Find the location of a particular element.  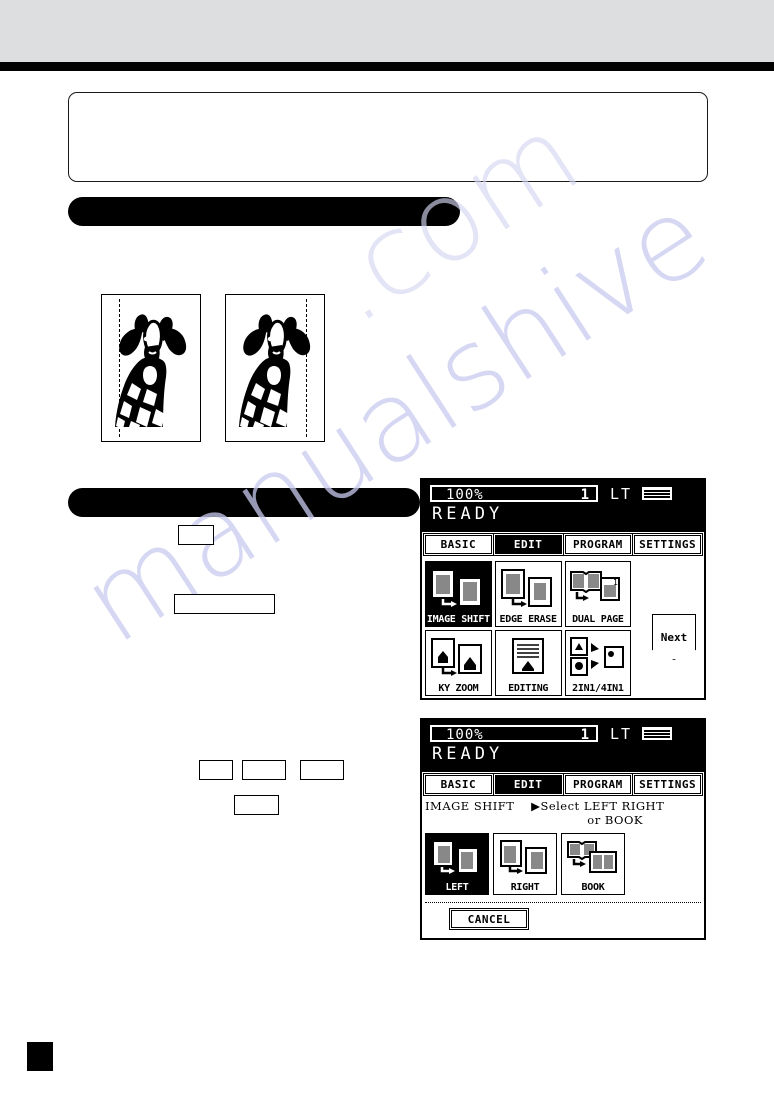

function-button-2in1-4in1: 2IN1/4IN1 is located at coordinates (598, 663).